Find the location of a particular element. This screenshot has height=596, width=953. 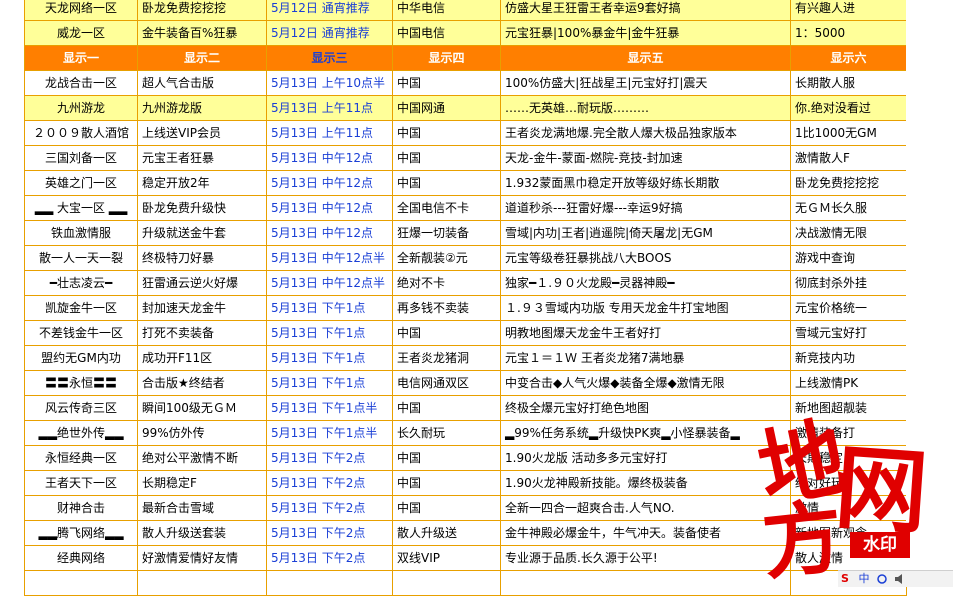

watermark-logo: 地 网 方 水印 is located at coordinates (846, 490).